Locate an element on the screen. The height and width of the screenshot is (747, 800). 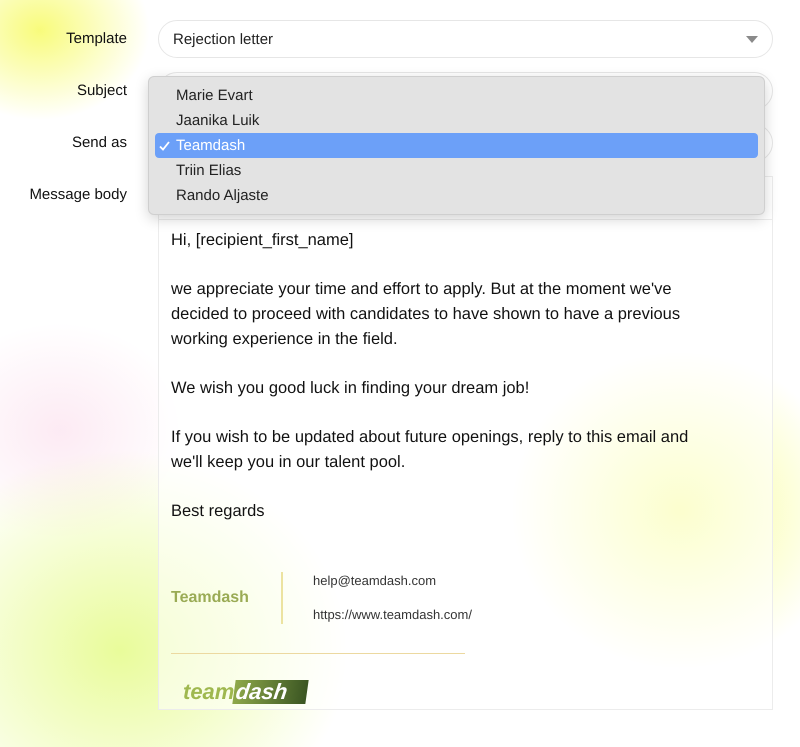
message-paragraph: If you wish to be updated about future openings, reply to this email and we'll keep you in our talent pool. is located at coordinates (430, 450).